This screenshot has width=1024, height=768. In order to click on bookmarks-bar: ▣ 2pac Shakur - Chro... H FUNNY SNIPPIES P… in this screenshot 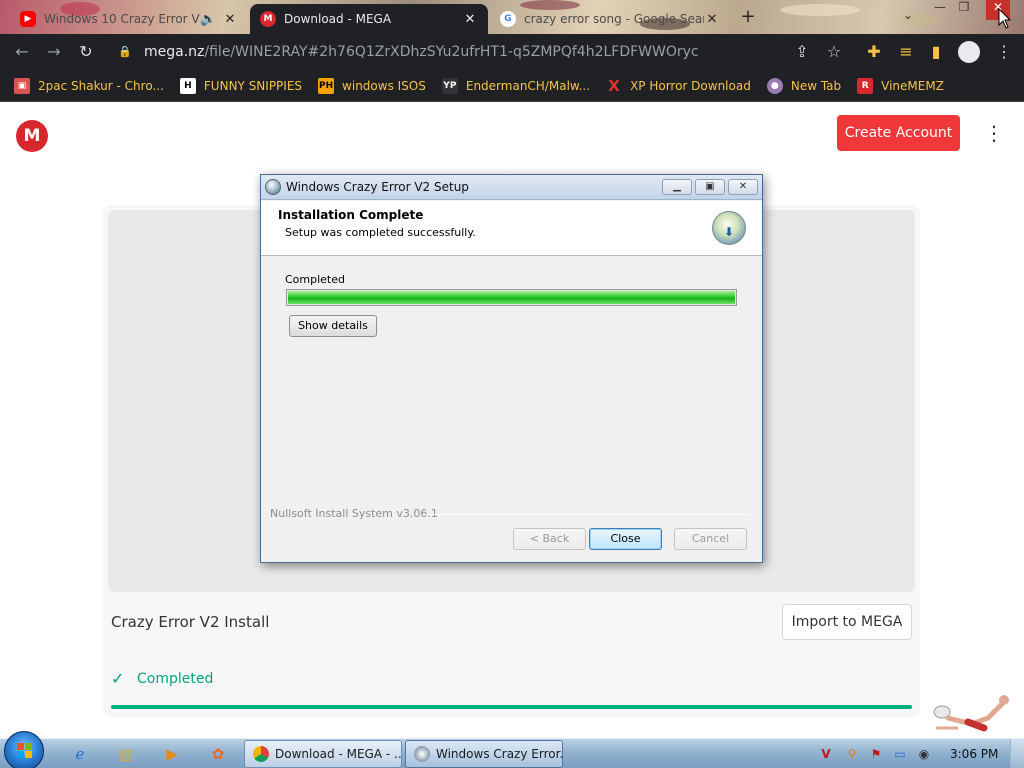, I will do `click(512, 86)`.